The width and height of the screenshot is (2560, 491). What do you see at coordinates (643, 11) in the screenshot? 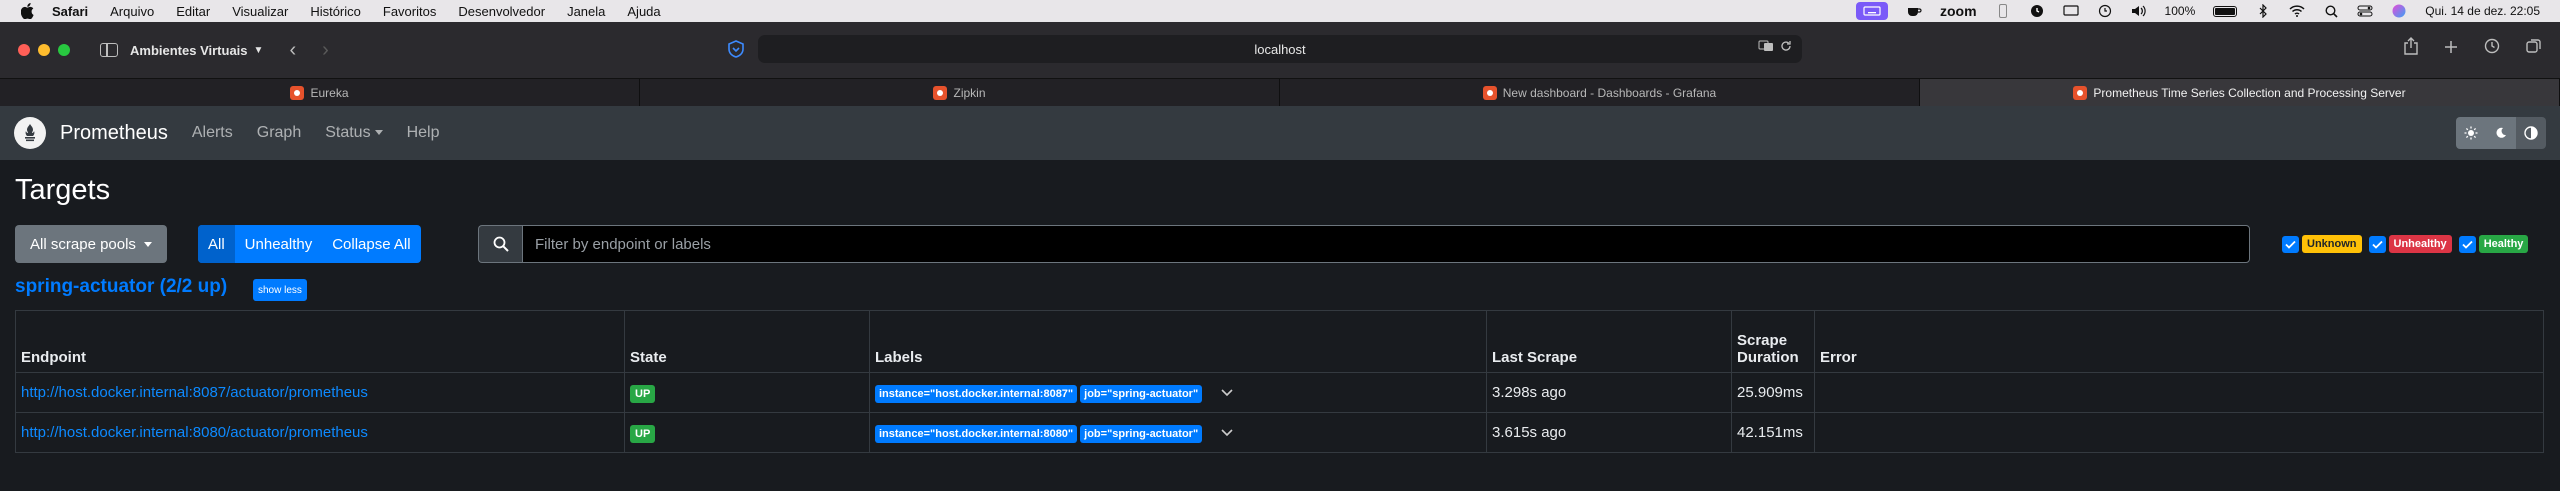
I see `menu-ajuda: Ajuda` at bounding box center [643, 11].